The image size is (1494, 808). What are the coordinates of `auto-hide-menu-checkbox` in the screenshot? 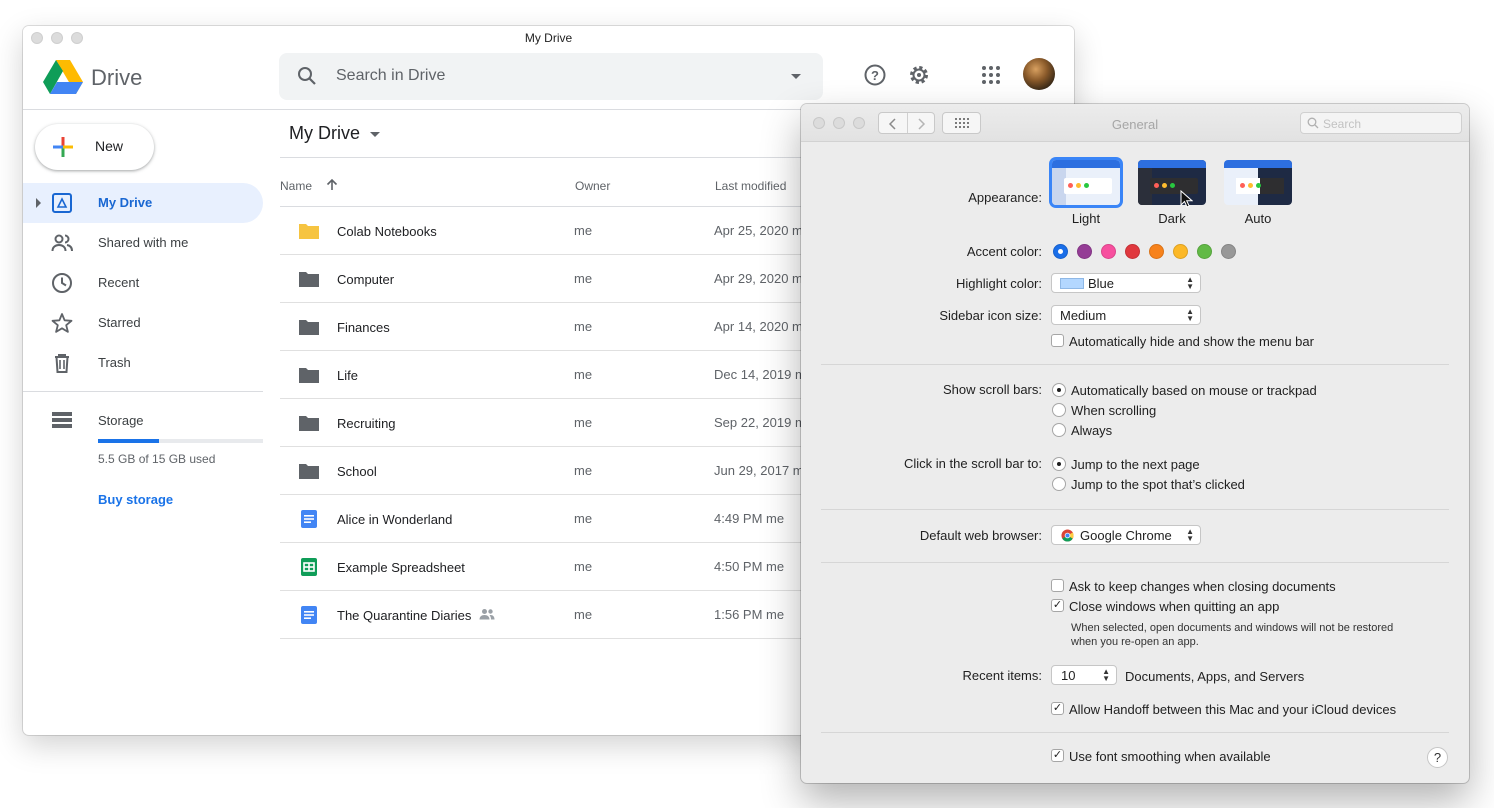 It's located at (1057, 340).